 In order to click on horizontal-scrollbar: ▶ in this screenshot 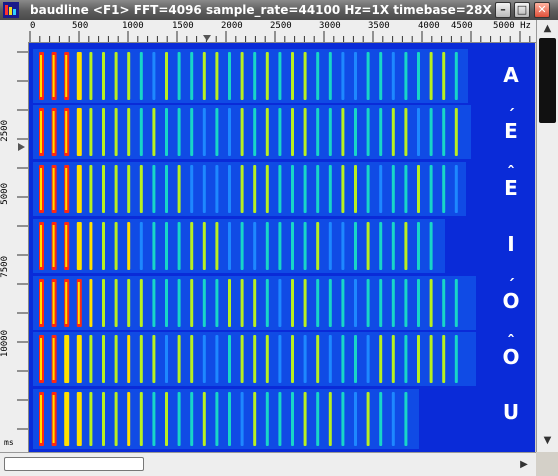, I will do `click(268, 464)`.